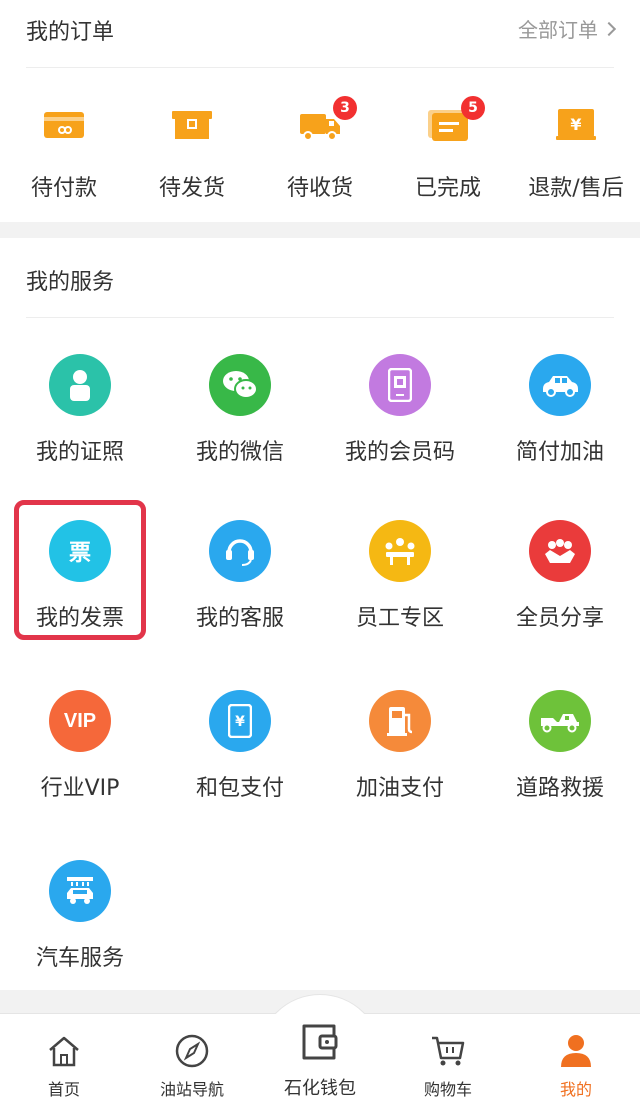 This screenshot has width=640, height=1107. Describe the element at coordinates (240, 434) in the screenshot. I see `service-my-wechat: 我的微信` at that location.